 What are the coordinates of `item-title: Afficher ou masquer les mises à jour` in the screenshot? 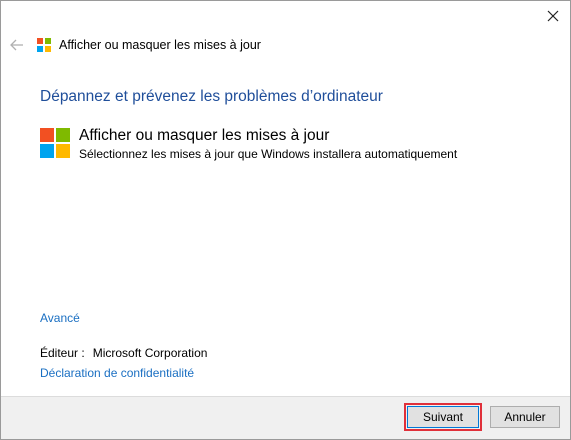 It's located at (204, 135).